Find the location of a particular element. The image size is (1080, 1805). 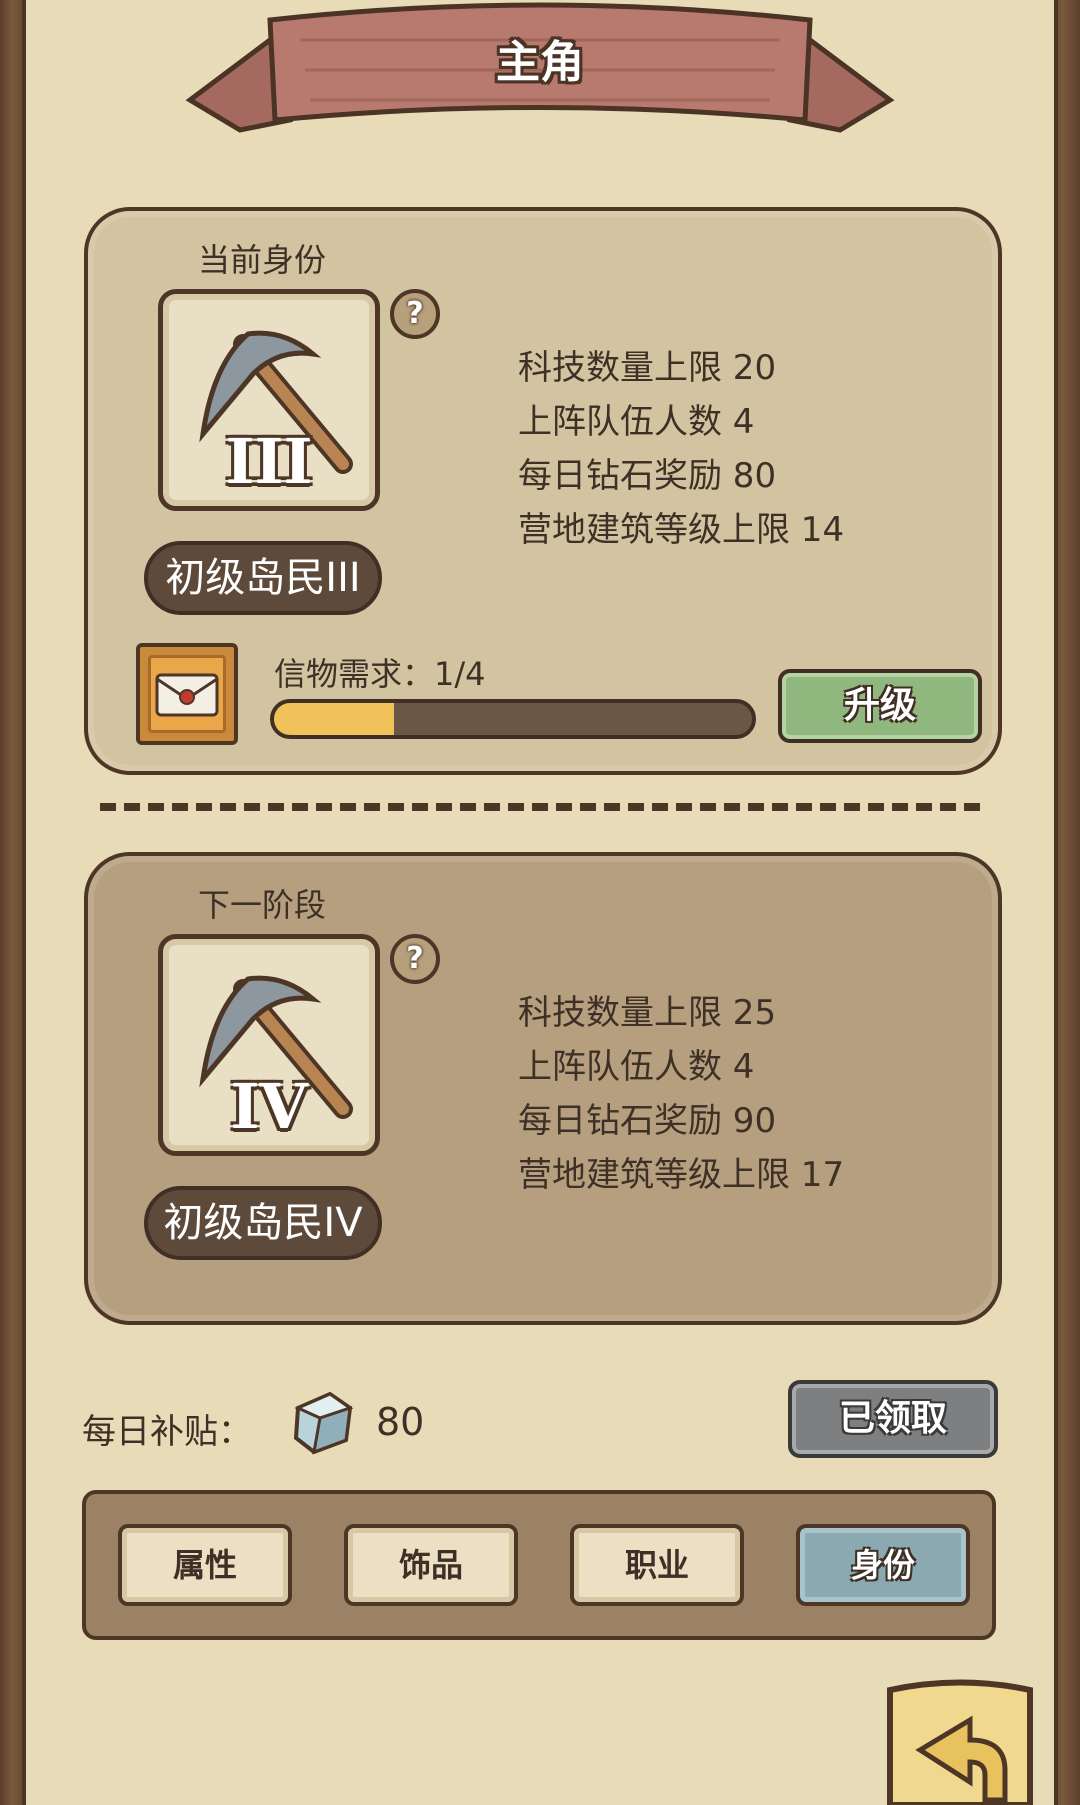

token-item is located at coordinates (187, 694).